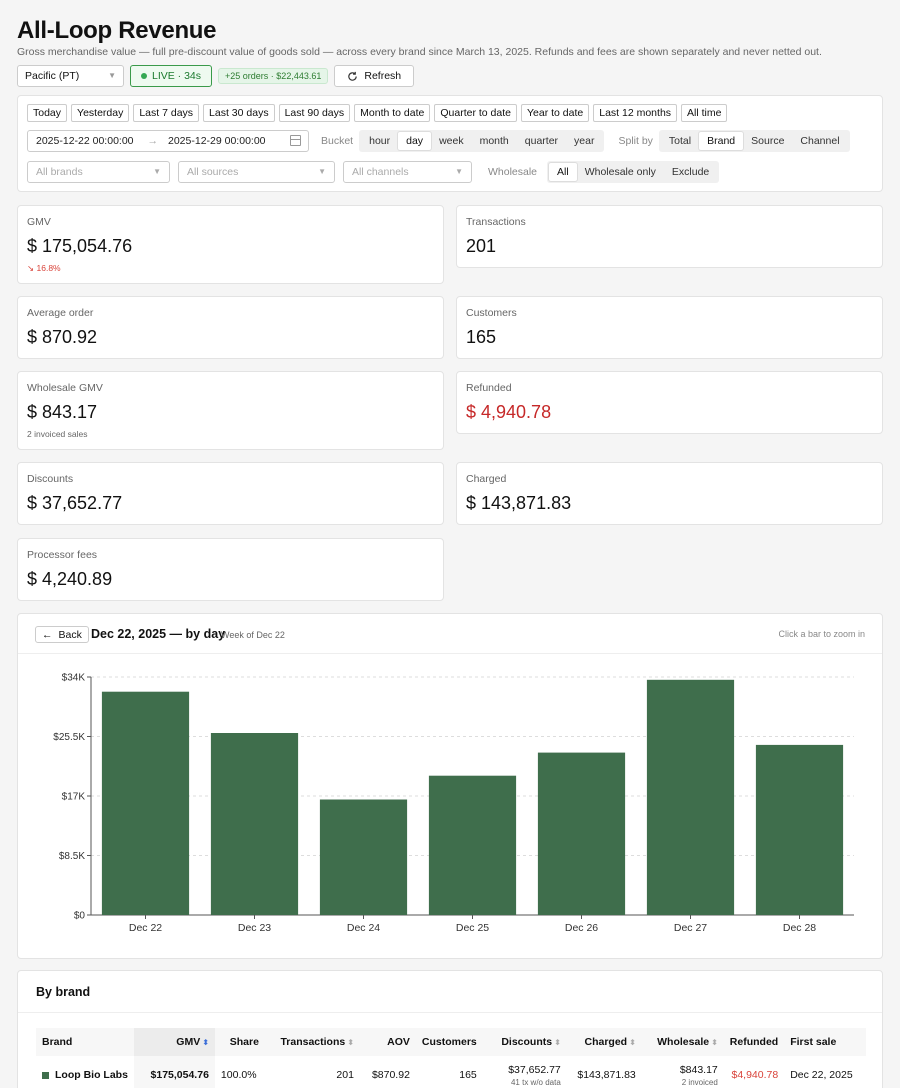  I want to click on preset-last-30-days-button: Last 30 days, so click(239, 113).